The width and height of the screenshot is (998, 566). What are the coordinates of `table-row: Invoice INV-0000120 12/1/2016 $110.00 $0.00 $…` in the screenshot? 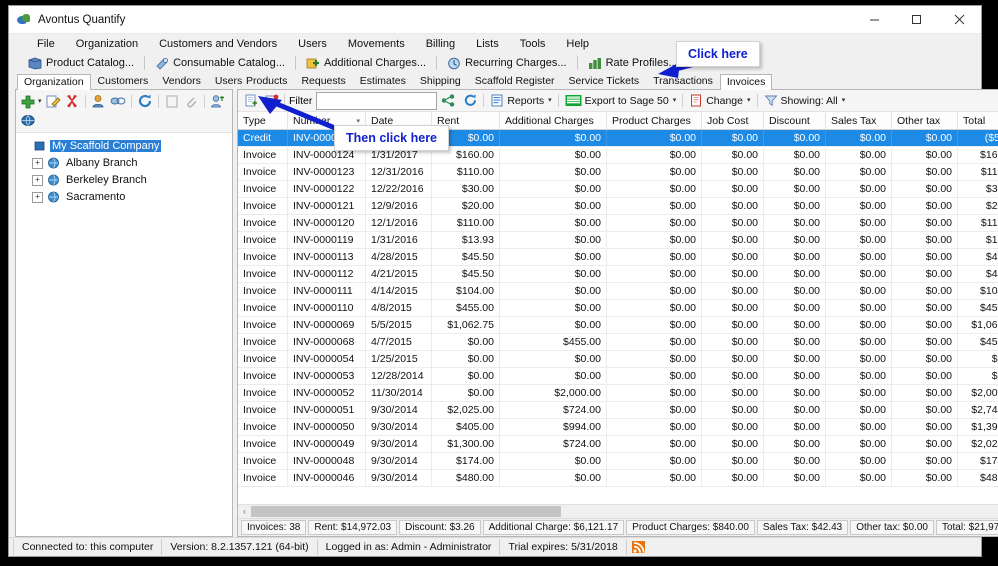 It's located at (618, 223).